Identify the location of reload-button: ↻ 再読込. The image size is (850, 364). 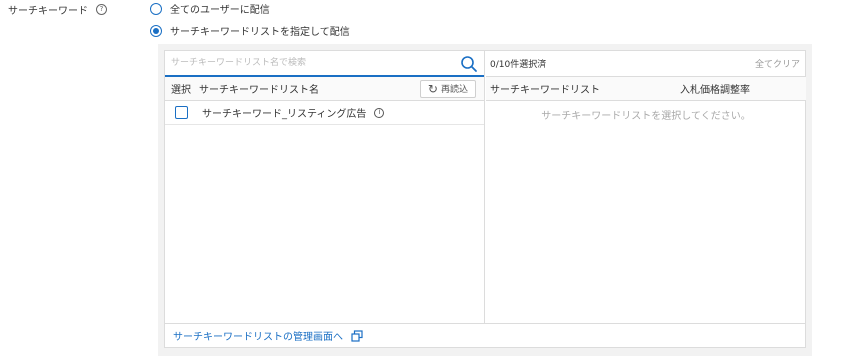
(447, 88).